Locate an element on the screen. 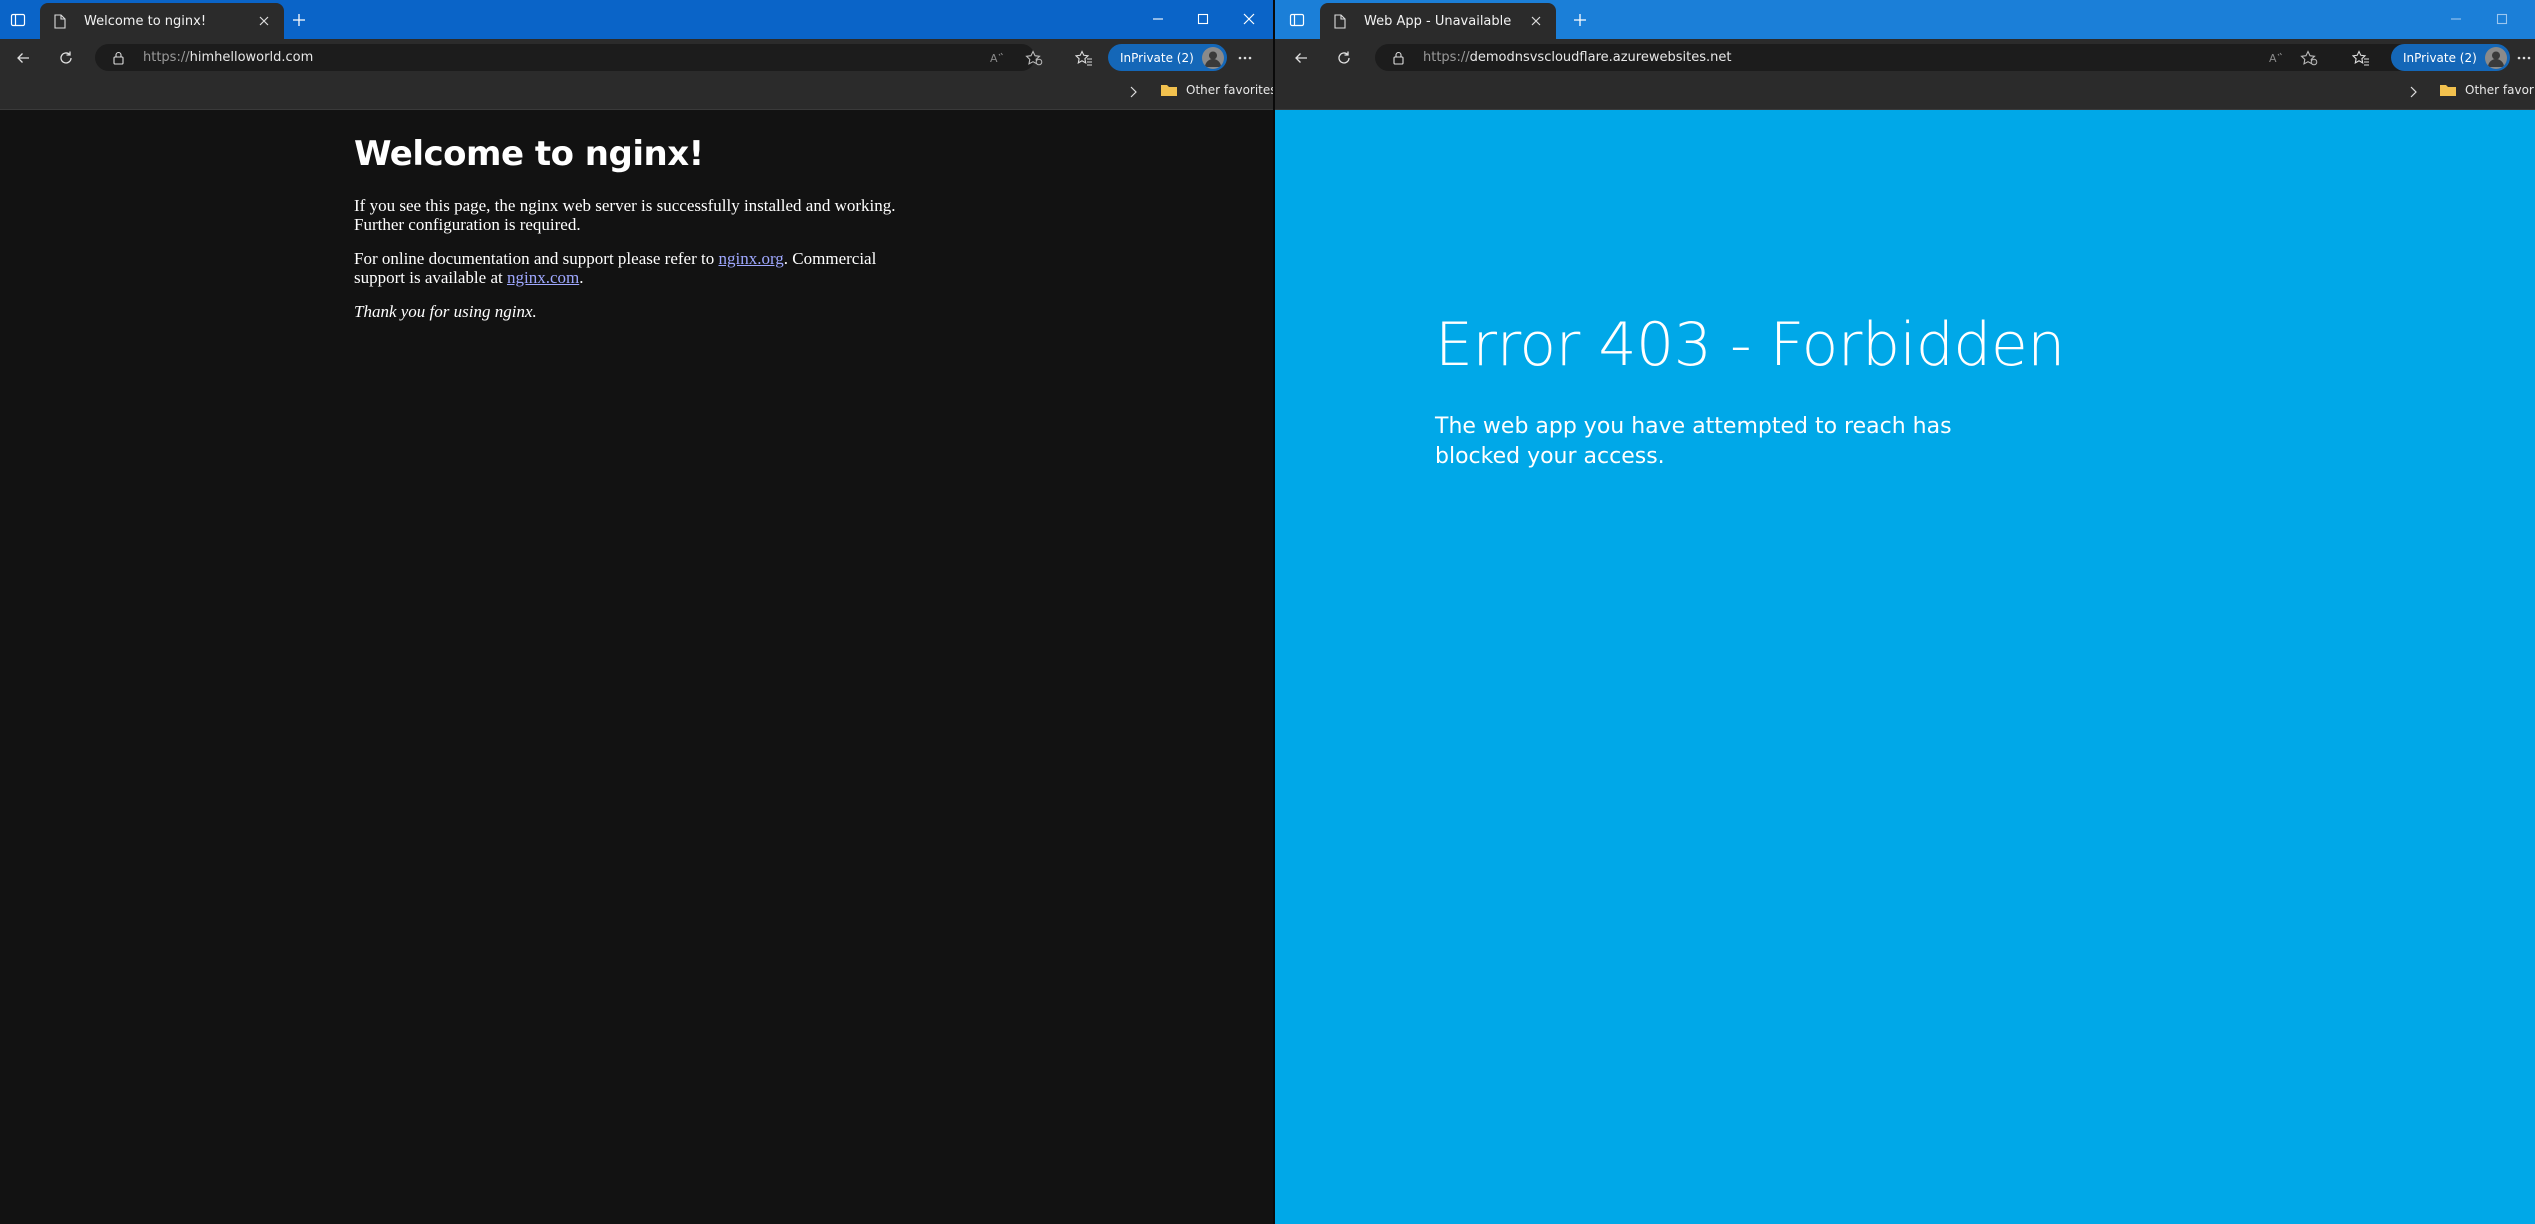 Image resolution: width=2535 pixels, height=1224 pixels. title-bar: Web App - Unavailable is located at coordinates (1905, 19).